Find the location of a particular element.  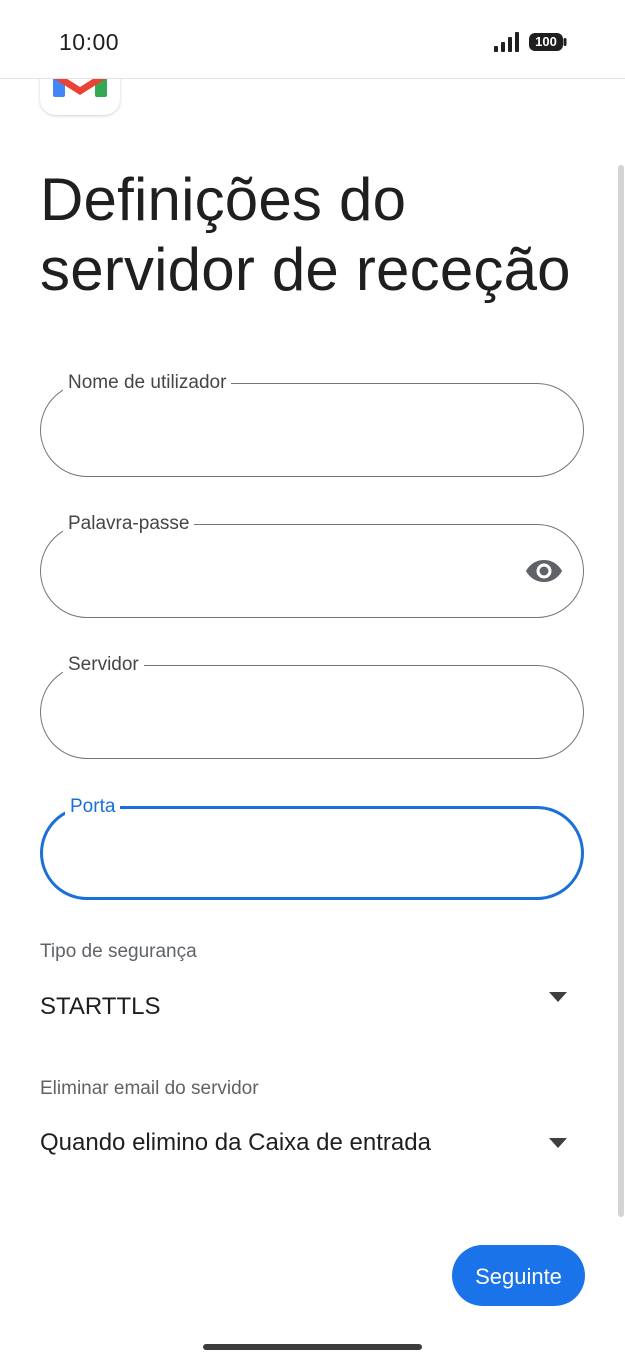

password-input is located at coordinates (299, 572).